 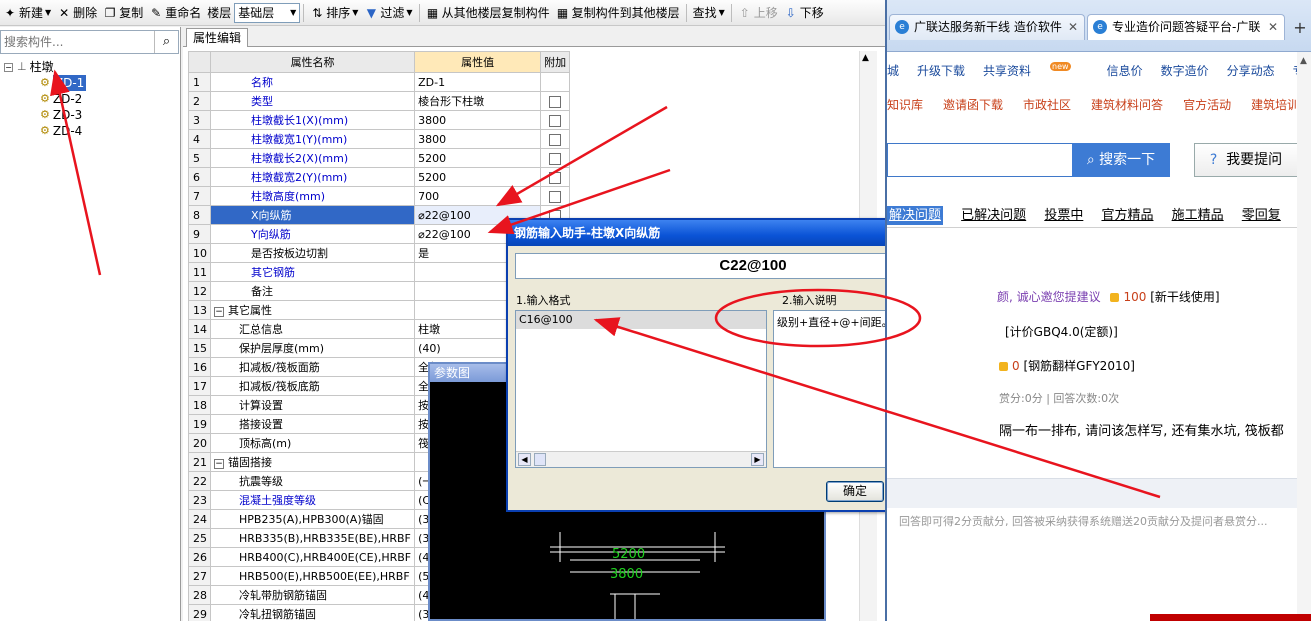 I want to click on nav-item: 城, so click(x=893, y=70).